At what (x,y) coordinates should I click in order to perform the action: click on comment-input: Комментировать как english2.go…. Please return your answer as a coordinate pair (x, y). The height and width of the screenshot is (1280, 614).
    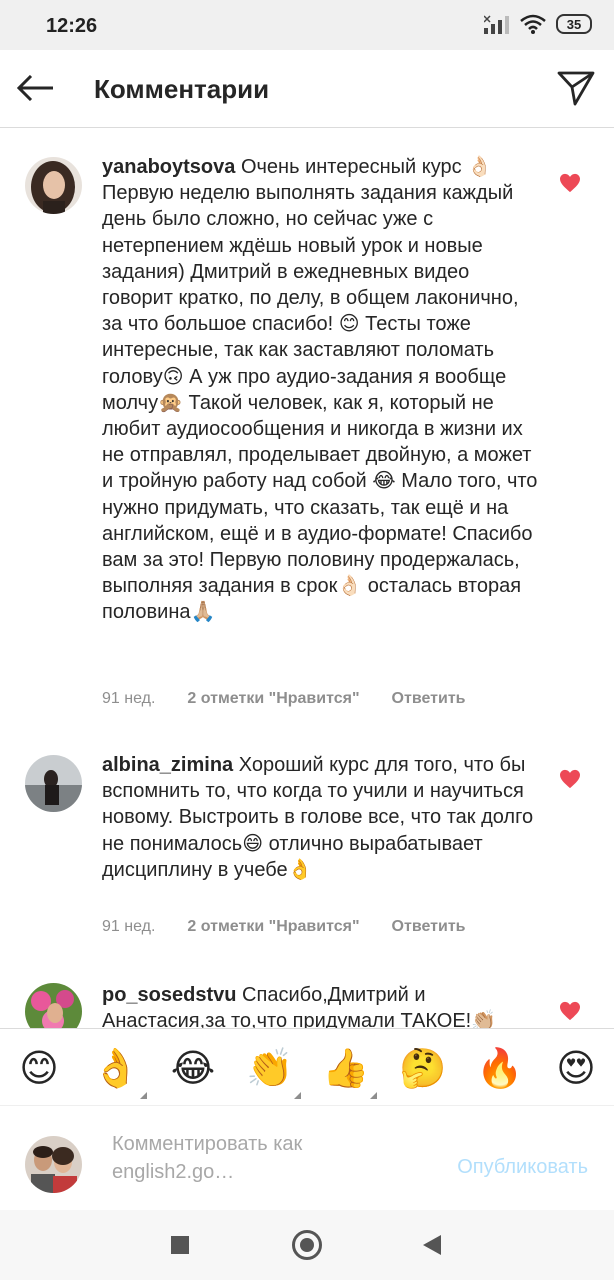
    Looking at the image, I should click on (262, 1158).